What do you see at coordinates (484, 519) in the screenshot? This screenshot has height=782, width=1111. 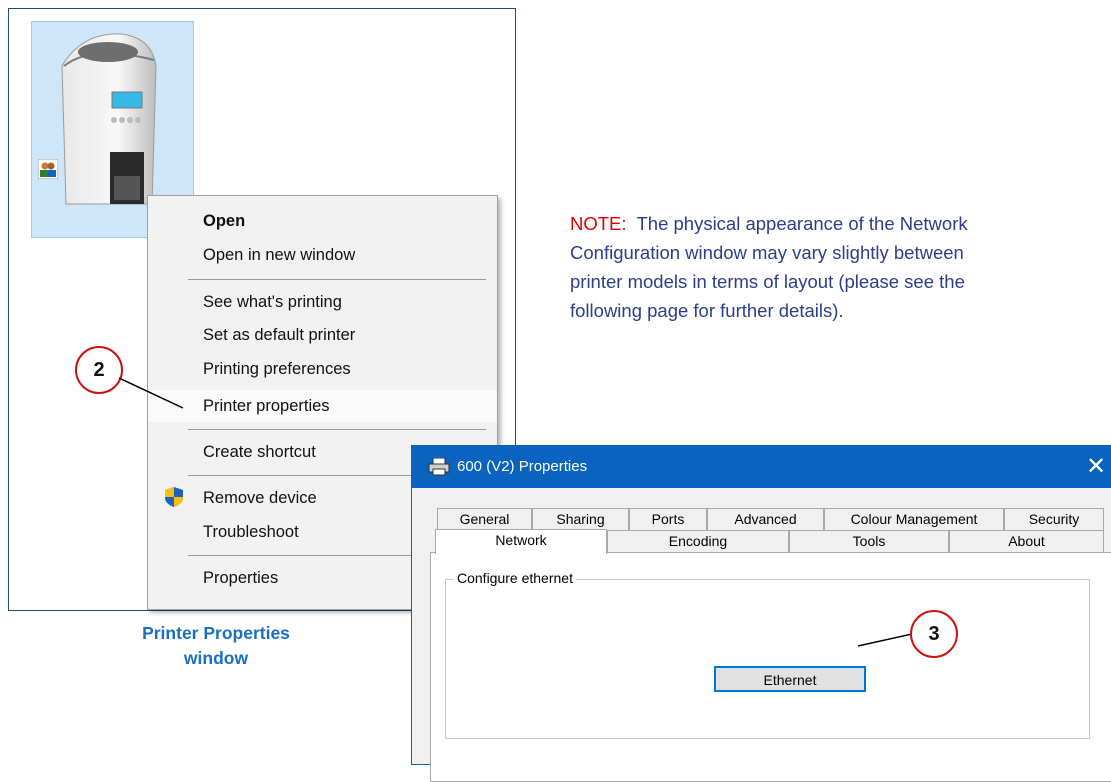 I see `tab-general: General` at bounding box center [484, 519].